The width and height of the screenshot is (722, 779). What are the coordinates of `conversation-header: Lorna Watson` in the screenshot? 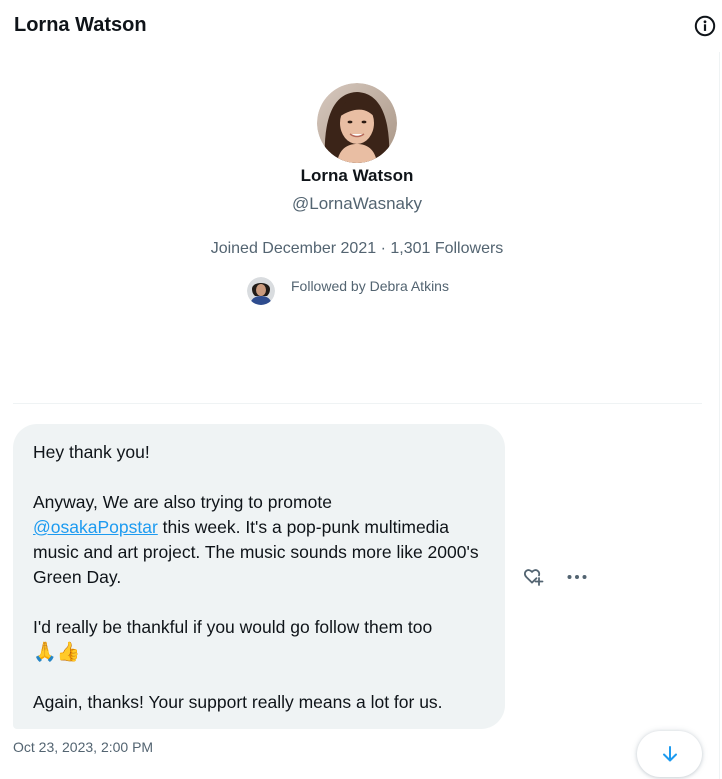 It's located at (361, 27).